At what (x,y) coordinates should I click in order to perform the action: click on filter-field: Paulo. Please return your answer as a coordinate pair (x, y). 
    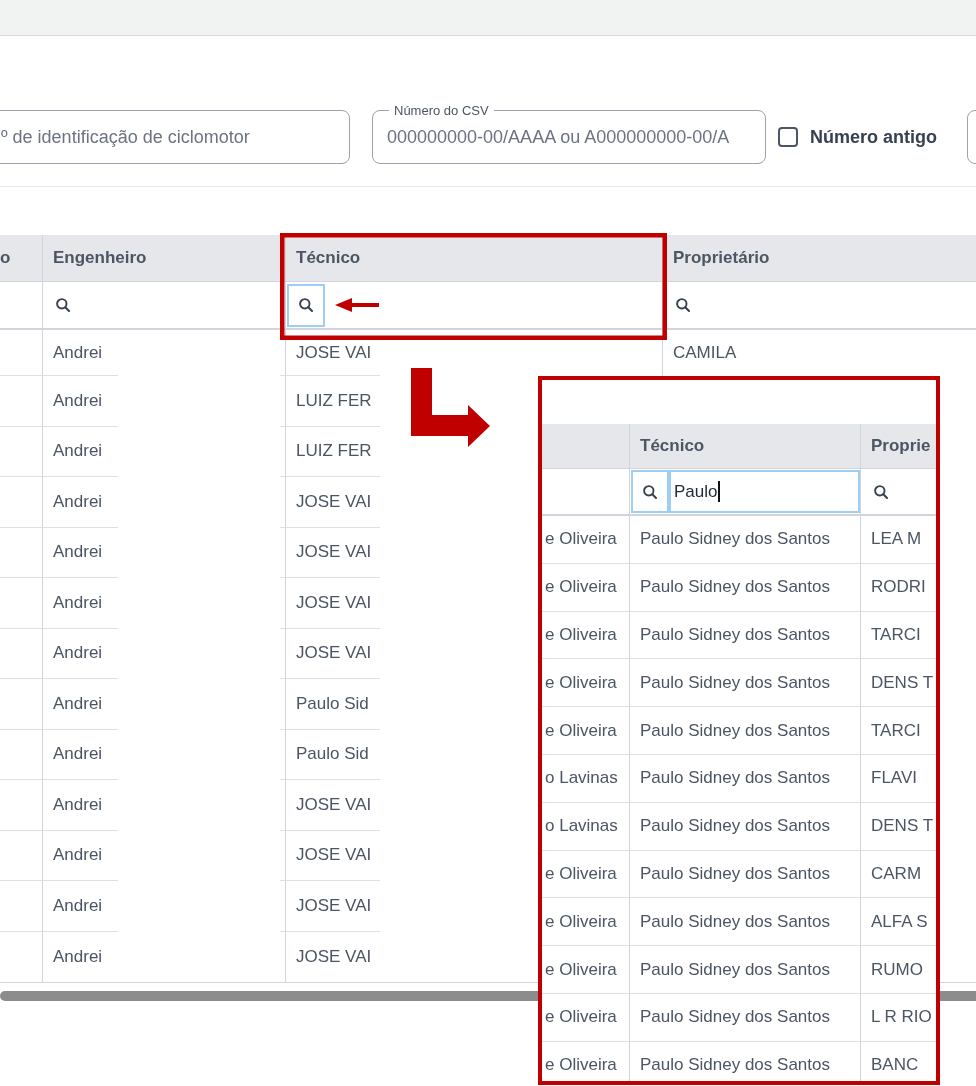
    Looking at the image, I should click on (764, 491).